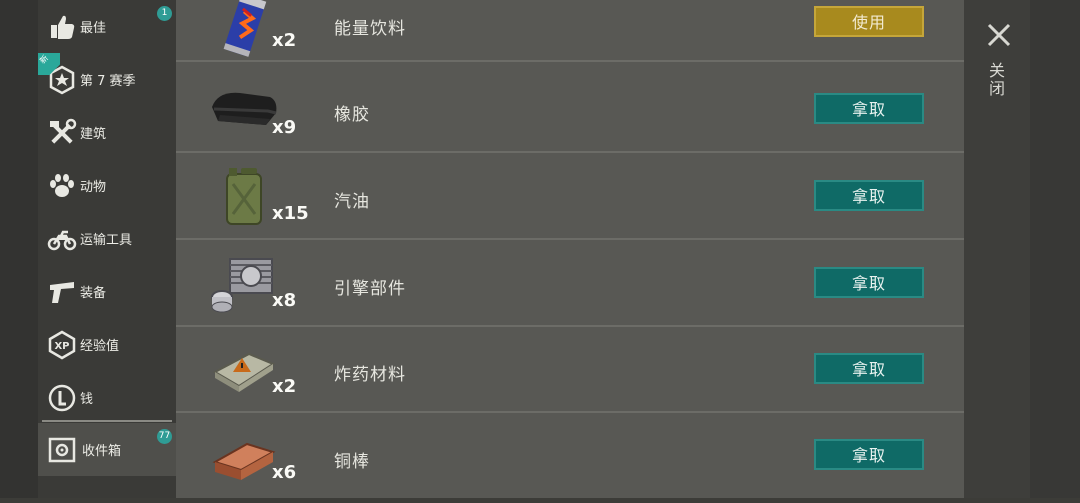 This screenshot has height=503, width=1080. What do you see at coordinates (284, 300) in the screenshot?
I see `item-quantity: x8` at bounding box center [284, 300].